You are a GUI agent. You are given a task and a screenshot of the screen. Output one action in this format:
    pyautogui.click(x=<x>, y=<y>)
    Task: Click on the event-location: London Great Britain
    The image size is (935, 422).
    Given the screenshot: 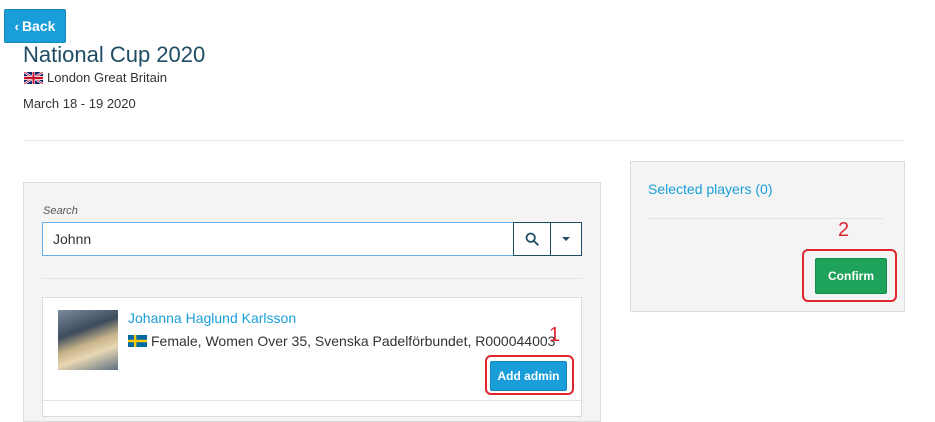 What is the action you would take?
    pyautogui.click(x=95, y=77)
    